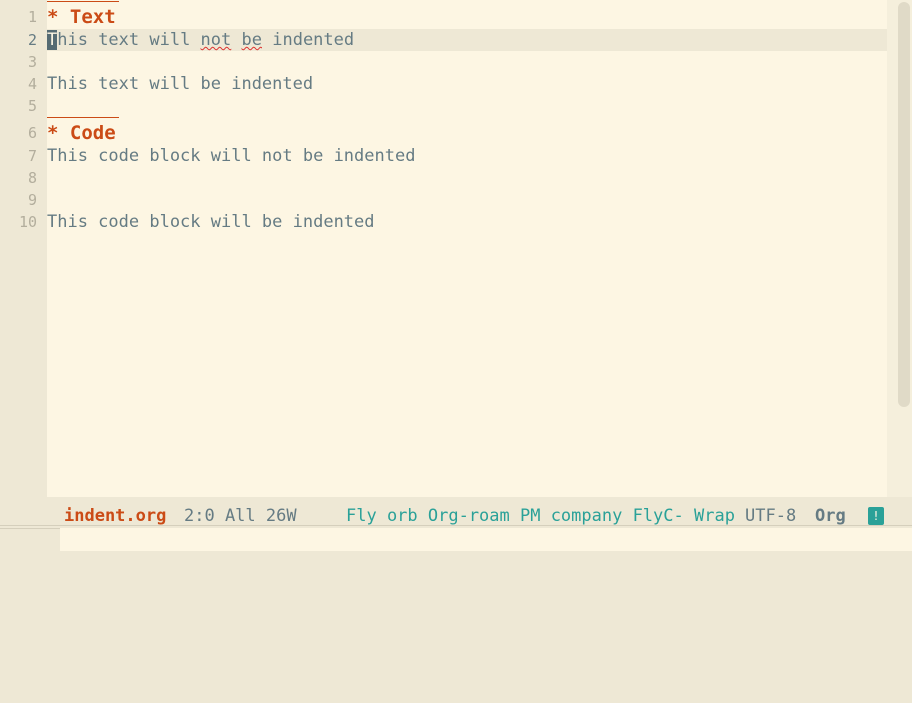 This screenshot has width=912, height=703. What do you see at coordinates (770, 516) in the screenshot?
I see `encoding-indicator: UTF-8` at bounding box center [770, 516].